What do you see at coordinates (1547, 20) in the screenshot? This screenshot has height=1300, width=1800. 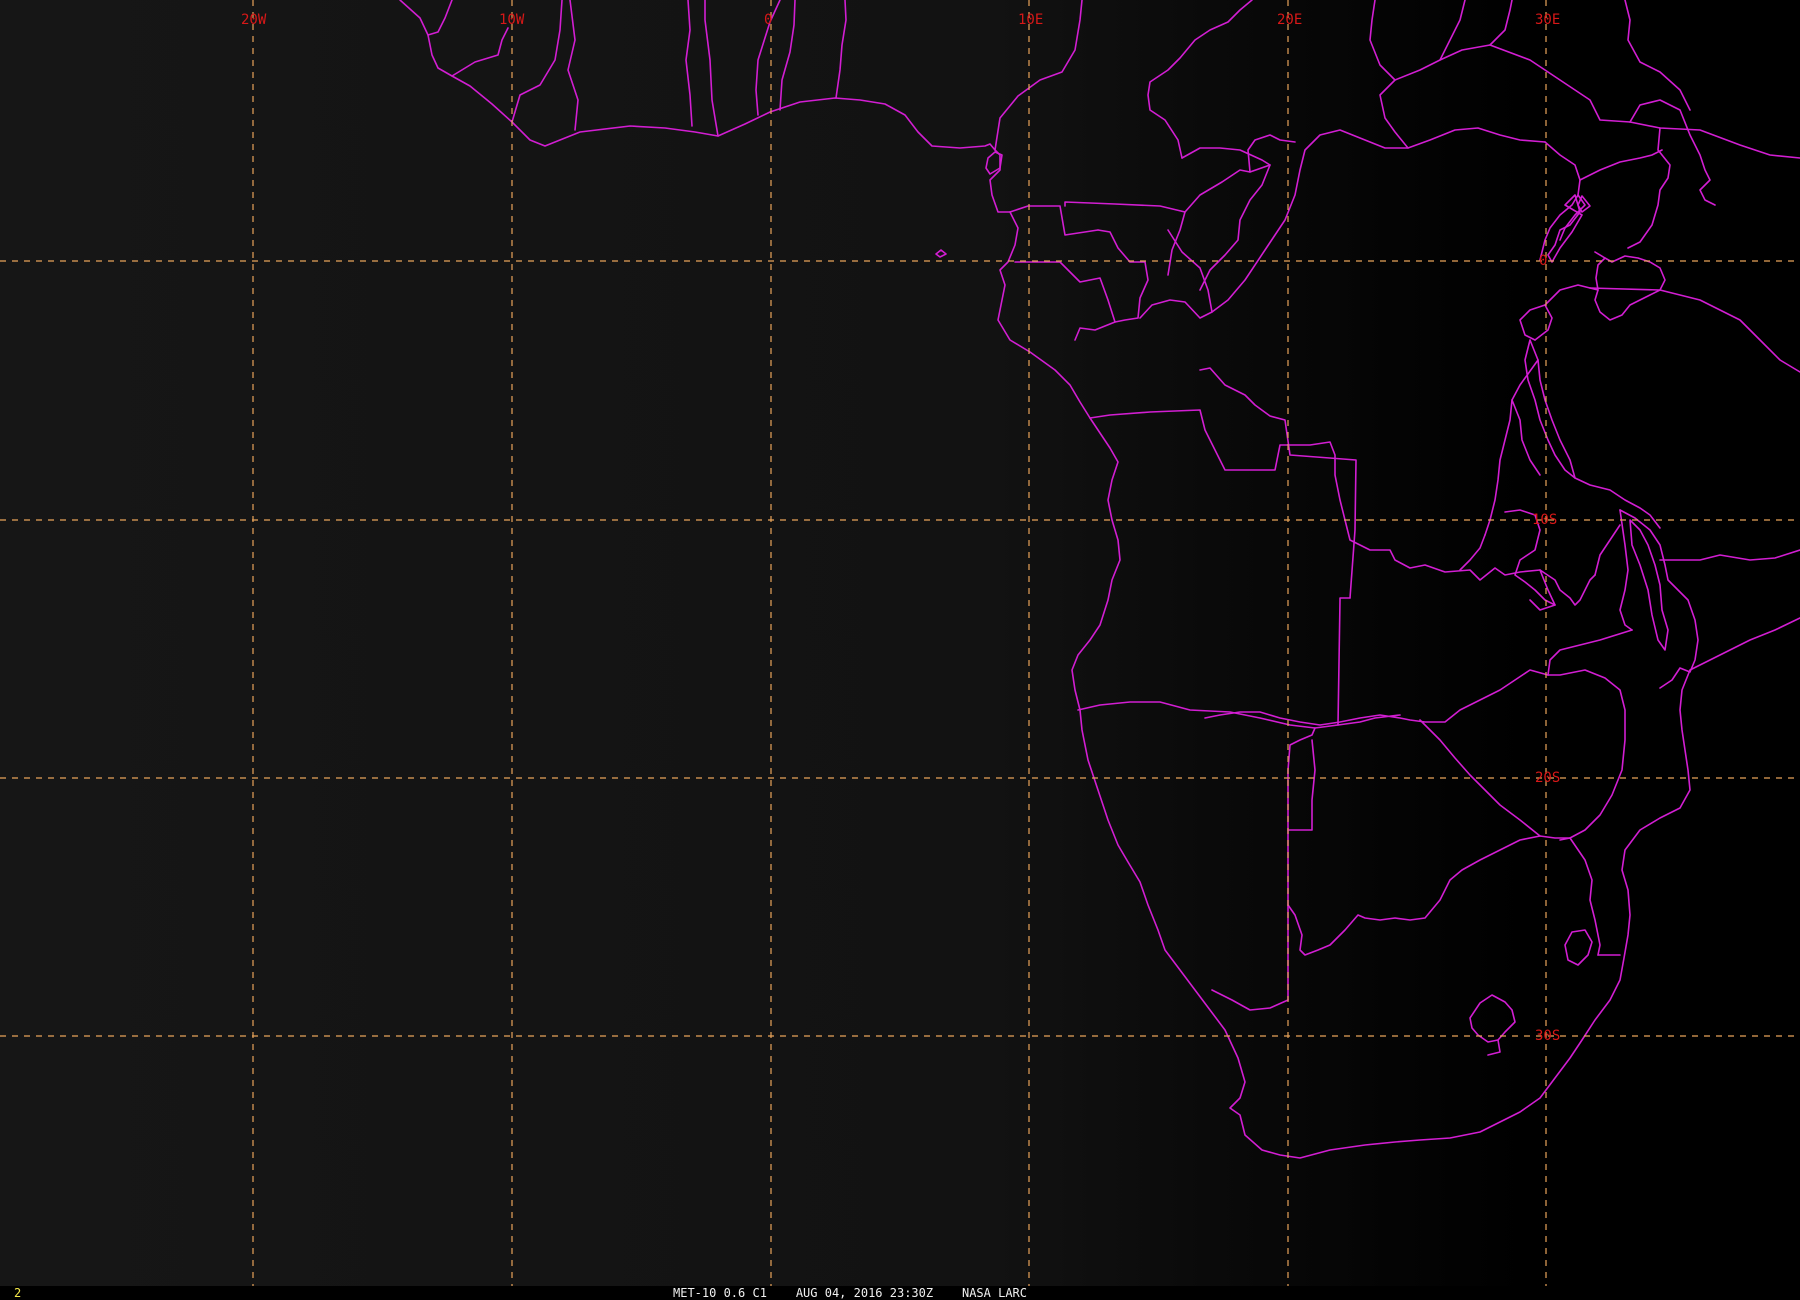 I see `lon-label-30e: 30E` at bounding box center [1547, 20].